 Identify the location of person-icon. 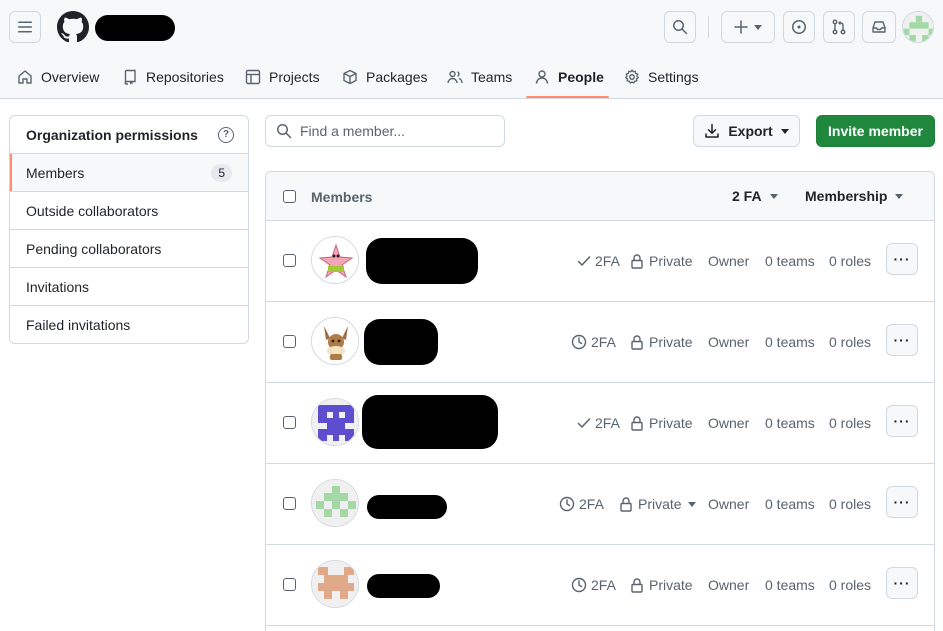
(542, 77).